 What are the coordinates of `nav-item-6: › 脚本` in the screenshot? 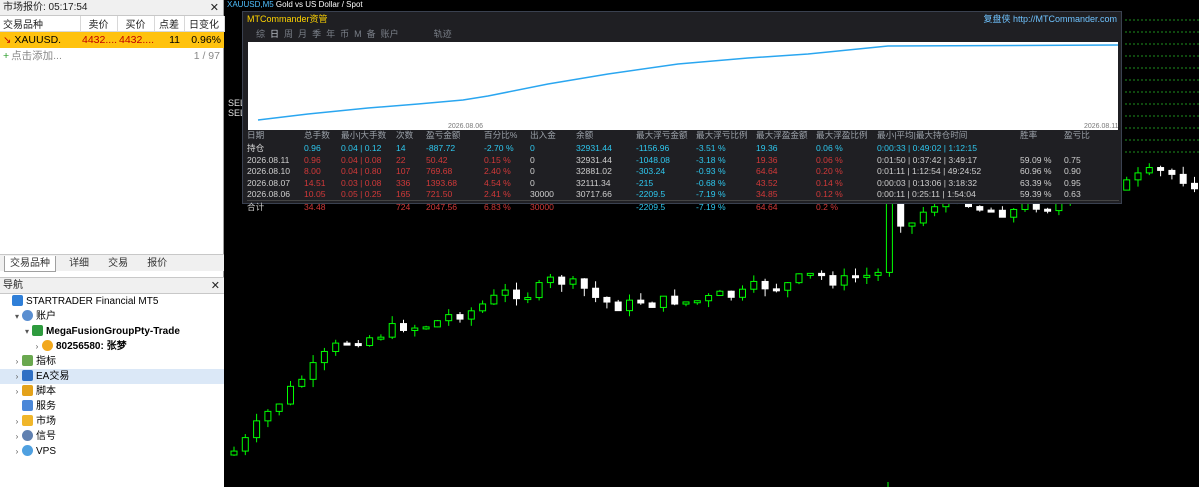 It's located at (112, 391).